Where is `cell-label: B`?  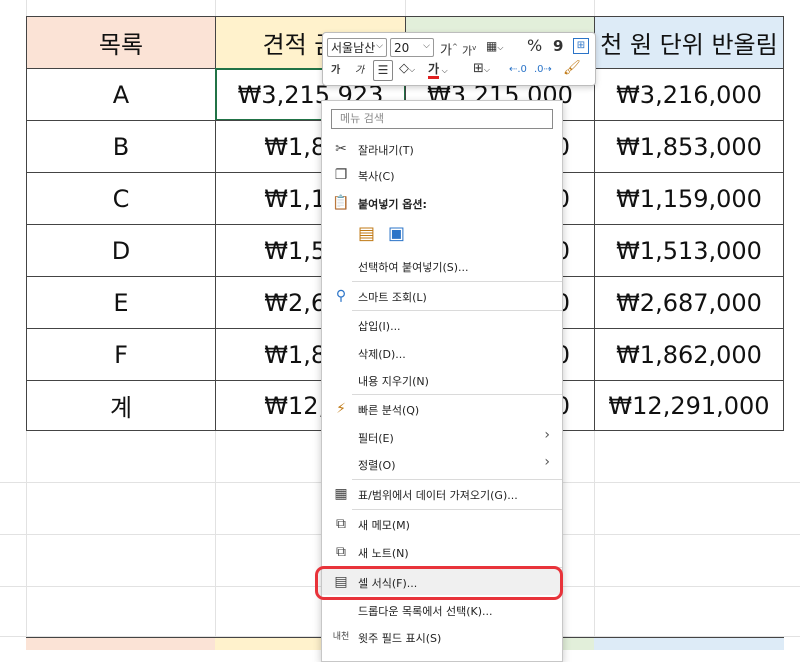 cell-label: B is located at coordinates (121, 146).